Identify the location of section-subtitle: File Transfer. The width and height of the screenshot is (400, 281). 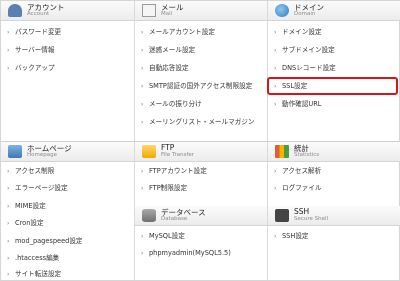
(178, 155).